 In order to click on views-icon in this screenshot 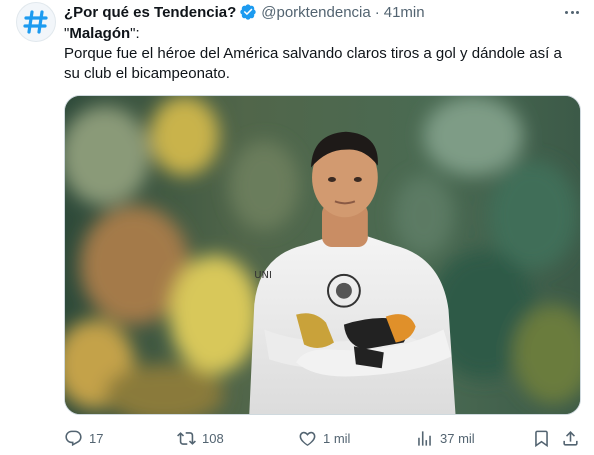, I will do `click(424, 438)`.